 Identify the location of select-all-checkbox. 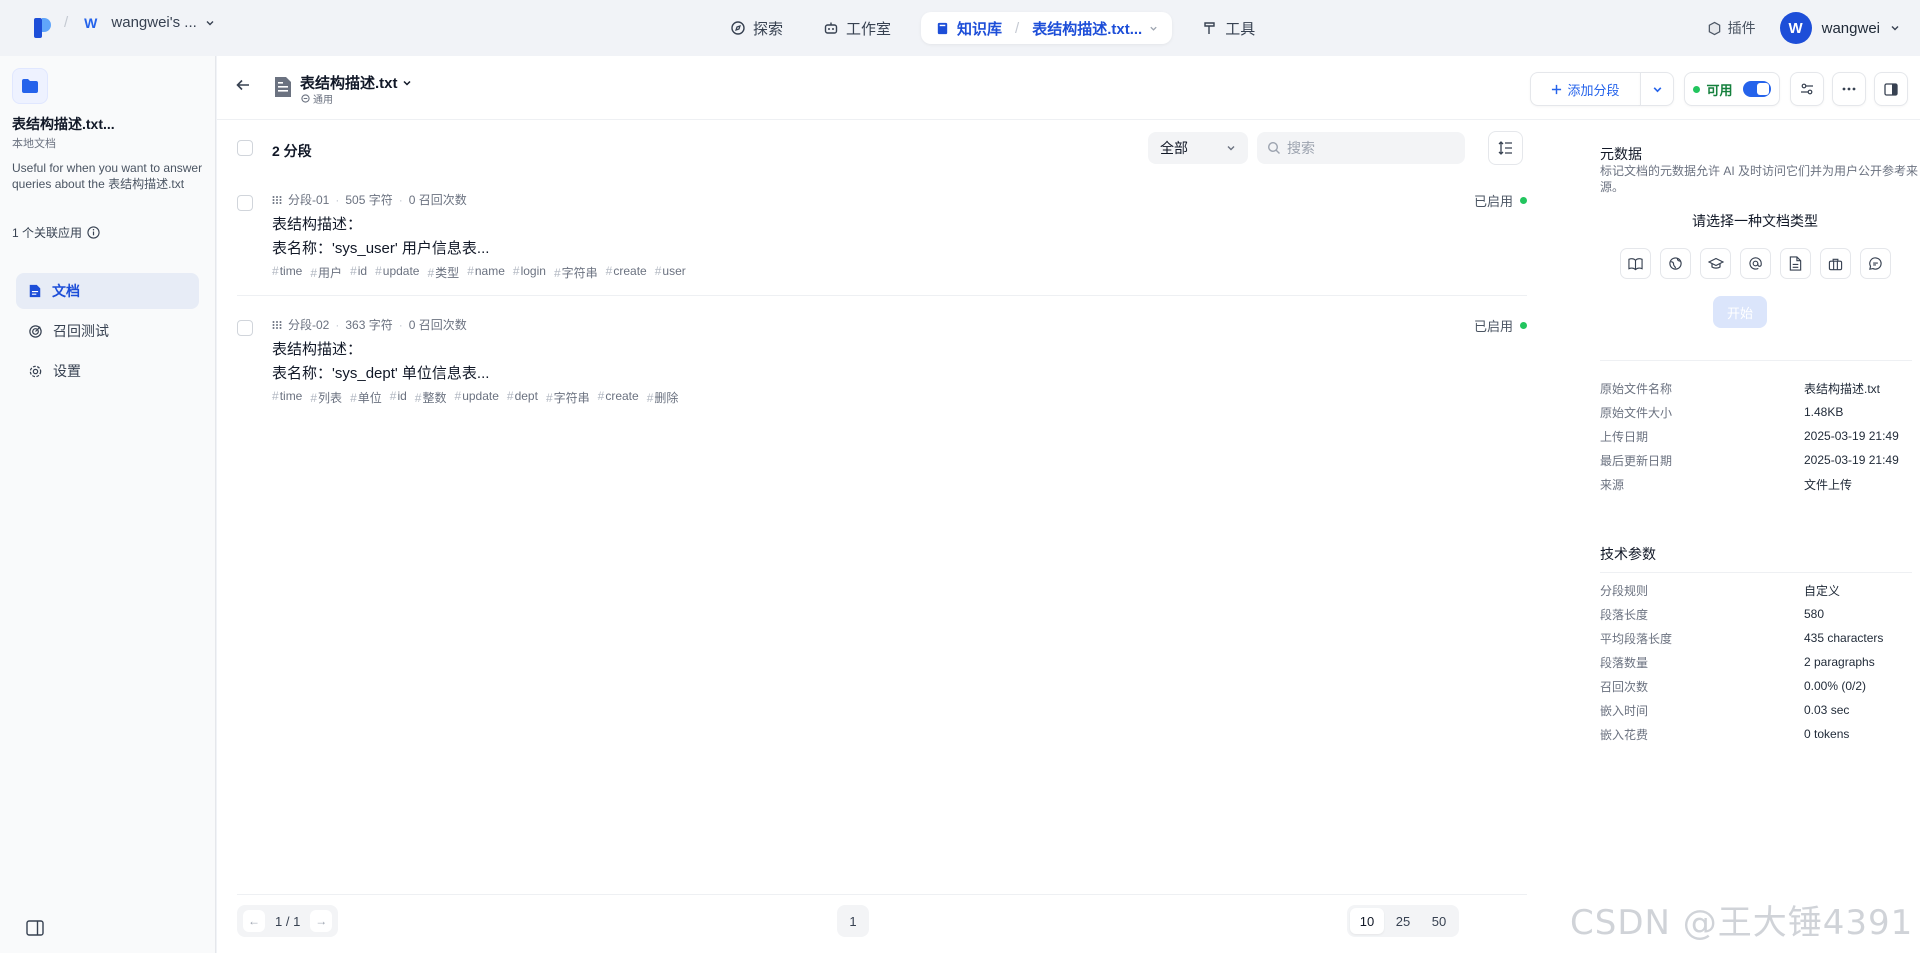
(245, 148).